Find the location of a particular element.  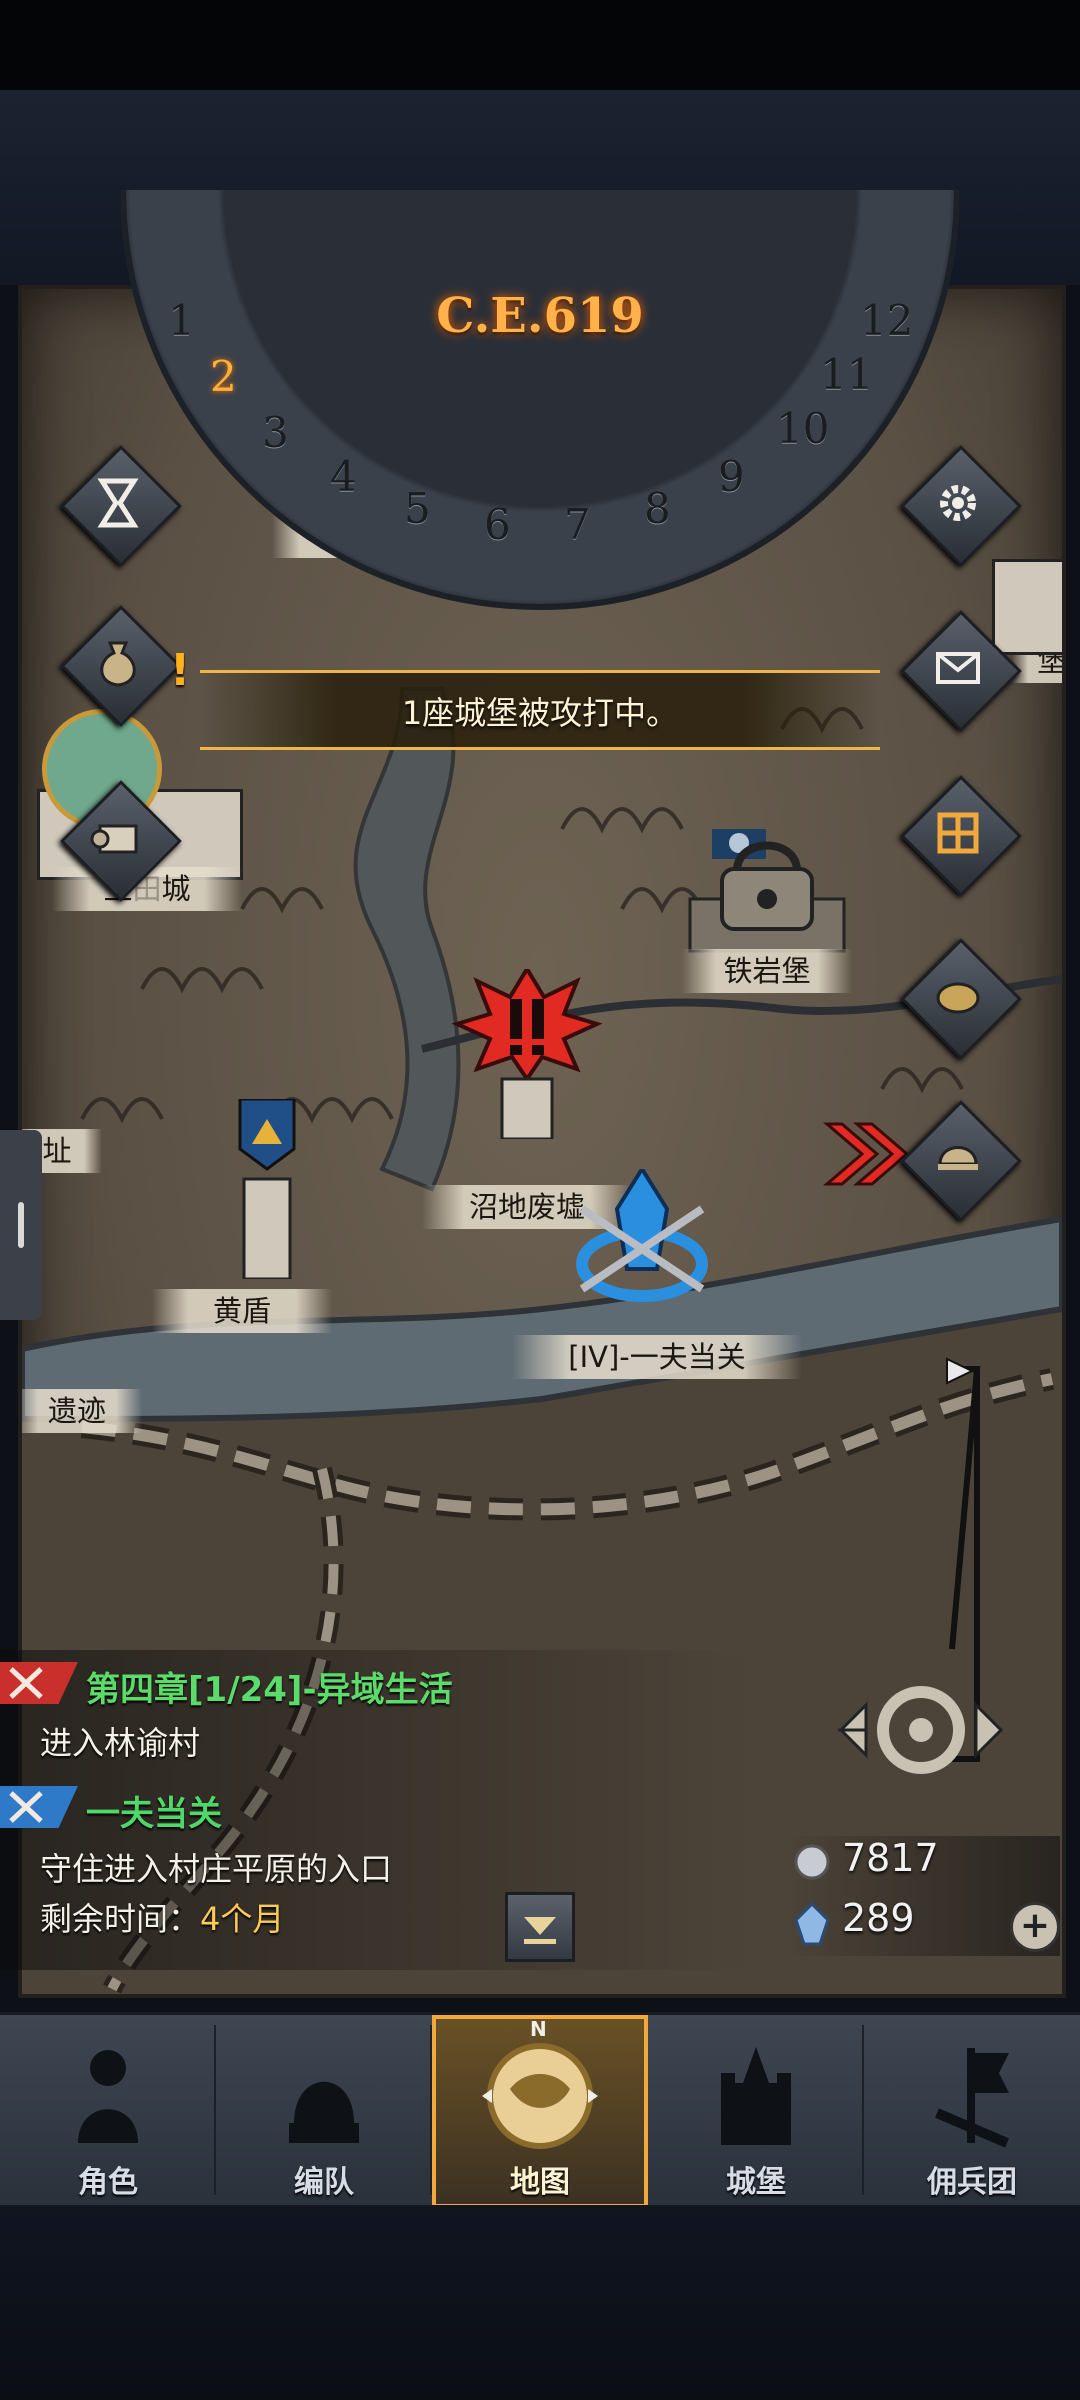

mail-icon is located at coordinates (958, 668).